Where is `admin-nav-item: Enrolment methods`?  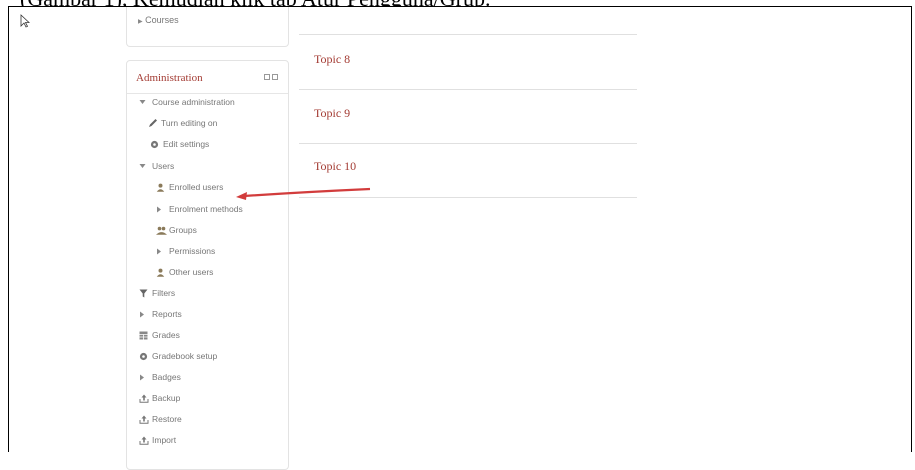 admin-nav-item: Enrolment methods is located at coordinates (199, 209).